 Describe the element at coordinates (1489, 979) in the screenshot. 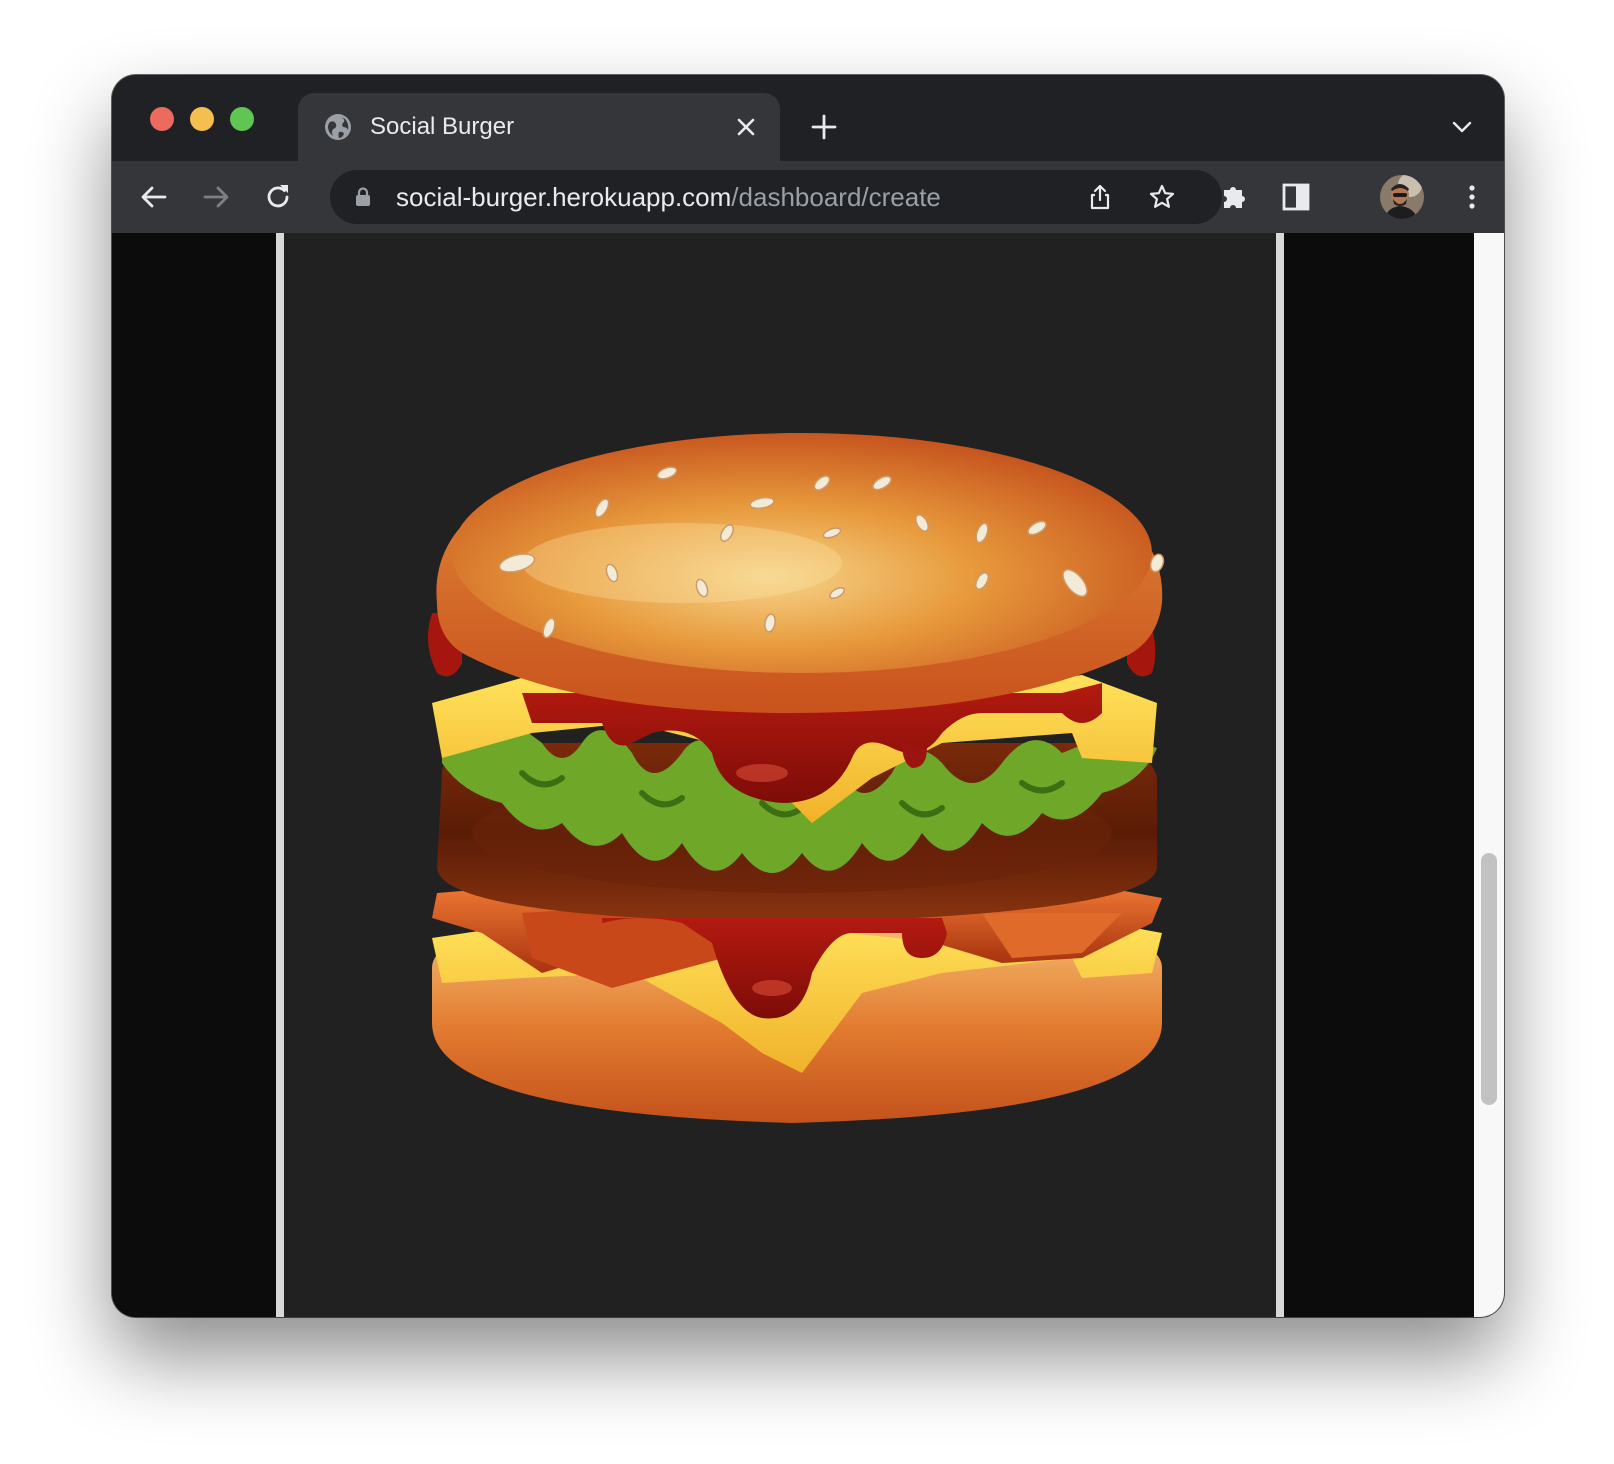

I see `scrollbar-thumb` at that location.